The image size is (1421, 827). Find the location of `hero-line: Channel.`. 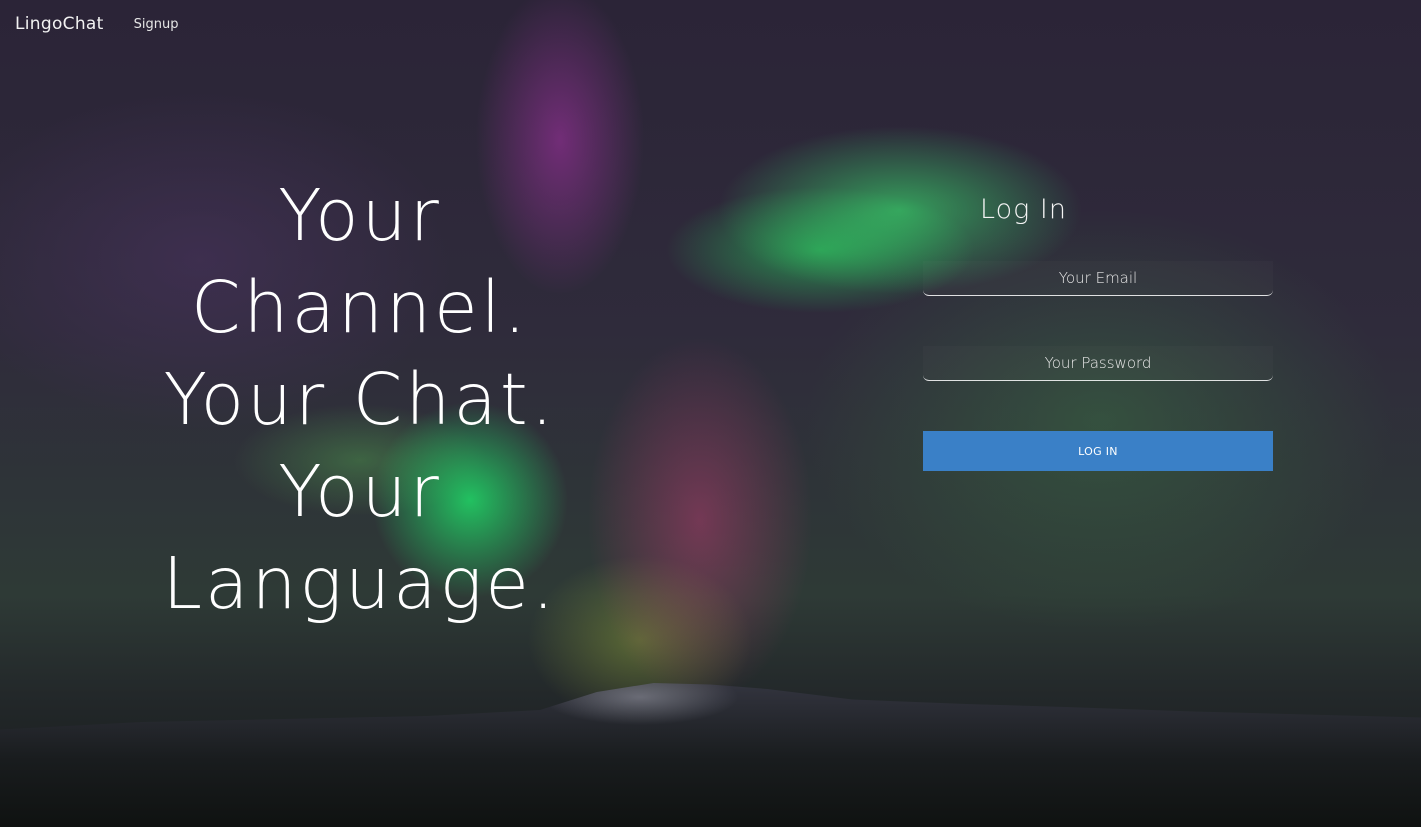

hero-line: Channel. is located at coordinates (360, 307).